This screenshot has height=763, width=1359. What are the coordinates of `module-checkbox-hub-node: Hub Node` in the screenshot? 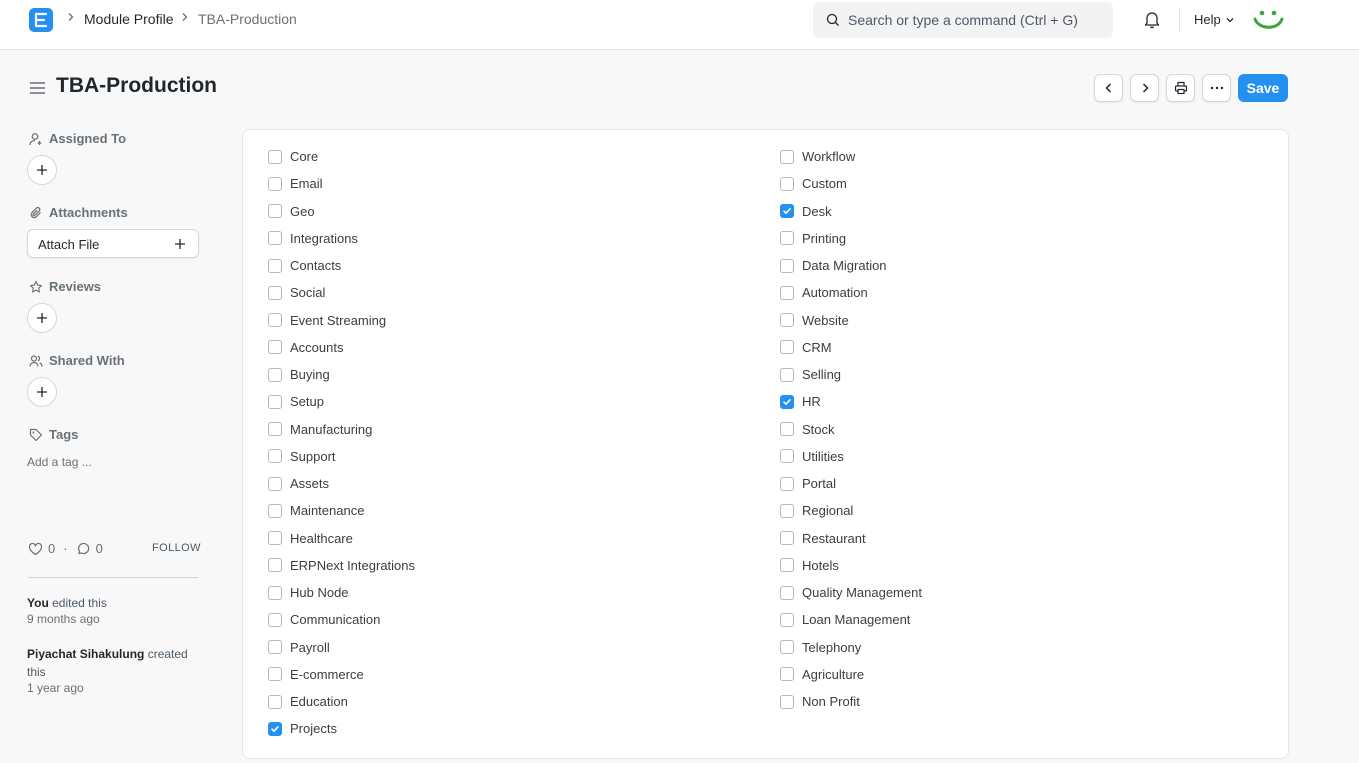 It's located at (308, 592).